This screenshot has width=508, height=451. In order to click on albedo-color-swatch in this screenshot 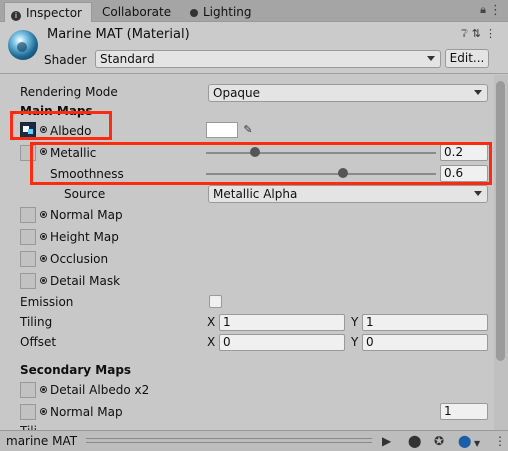, I will do `click(222, 130)`.